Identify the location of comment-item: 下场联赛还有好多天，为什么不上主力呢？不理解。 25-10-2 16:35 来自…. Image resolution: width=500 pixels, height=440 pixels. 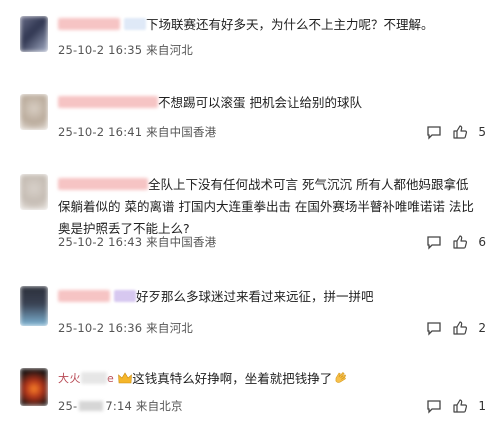
(250, 38).